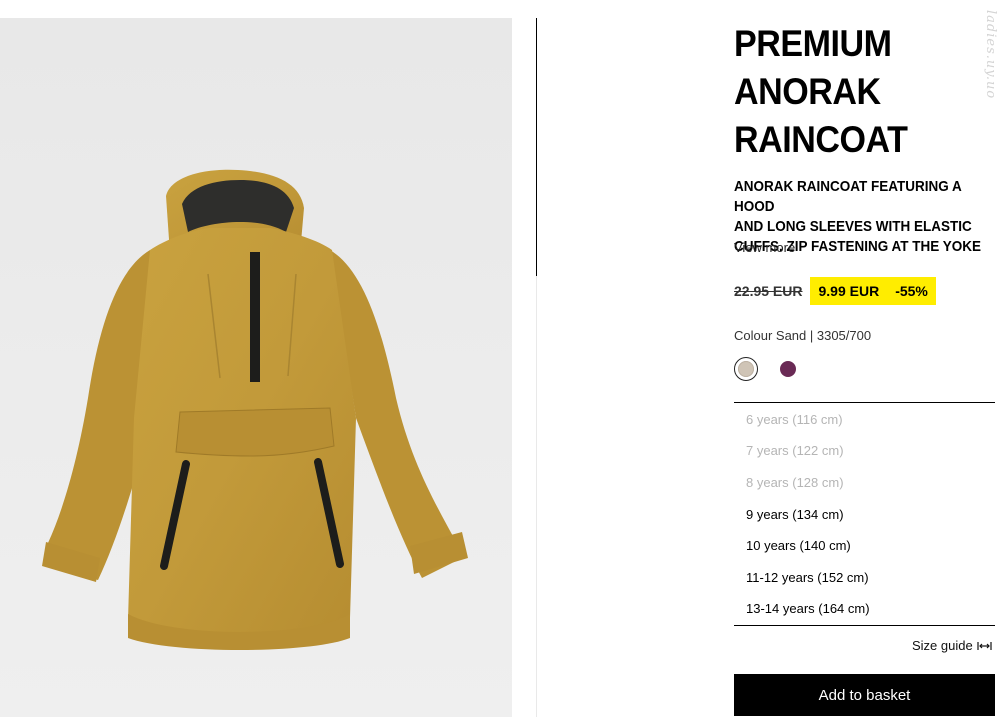 The height and width of the screenshot is (717, 1000). What do you see at coordinates (821, 139) in the screenshot?
I see `product-title-line: RAINCOAT` at bounding box center [821, 139].